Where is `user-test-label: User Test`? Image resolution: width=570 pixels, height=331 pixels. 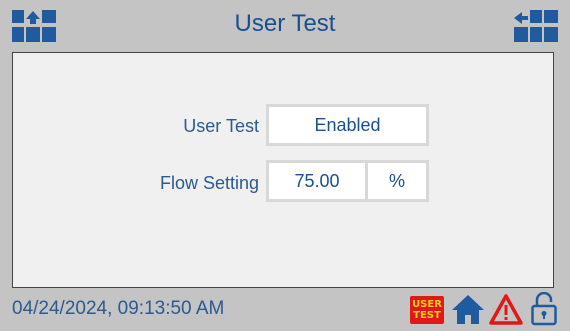
user-test-label: User Test is located at coordinates (221, 126).